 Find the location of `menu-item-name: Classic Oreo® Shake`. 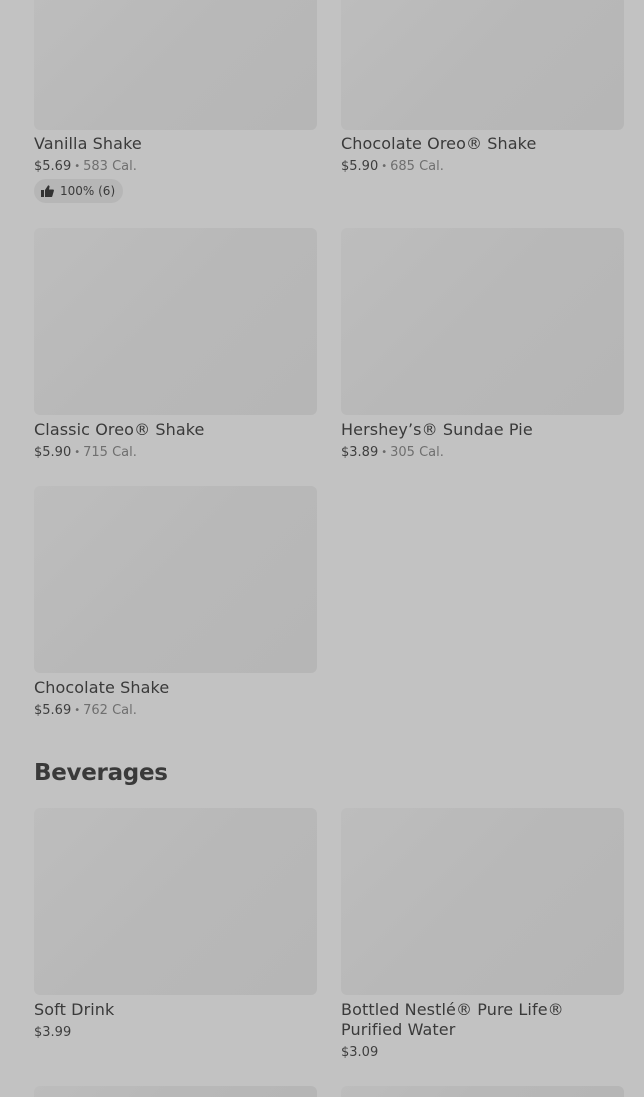

menu-item-name: Classic Oreo® Shake is located at coordinates (119, 429).